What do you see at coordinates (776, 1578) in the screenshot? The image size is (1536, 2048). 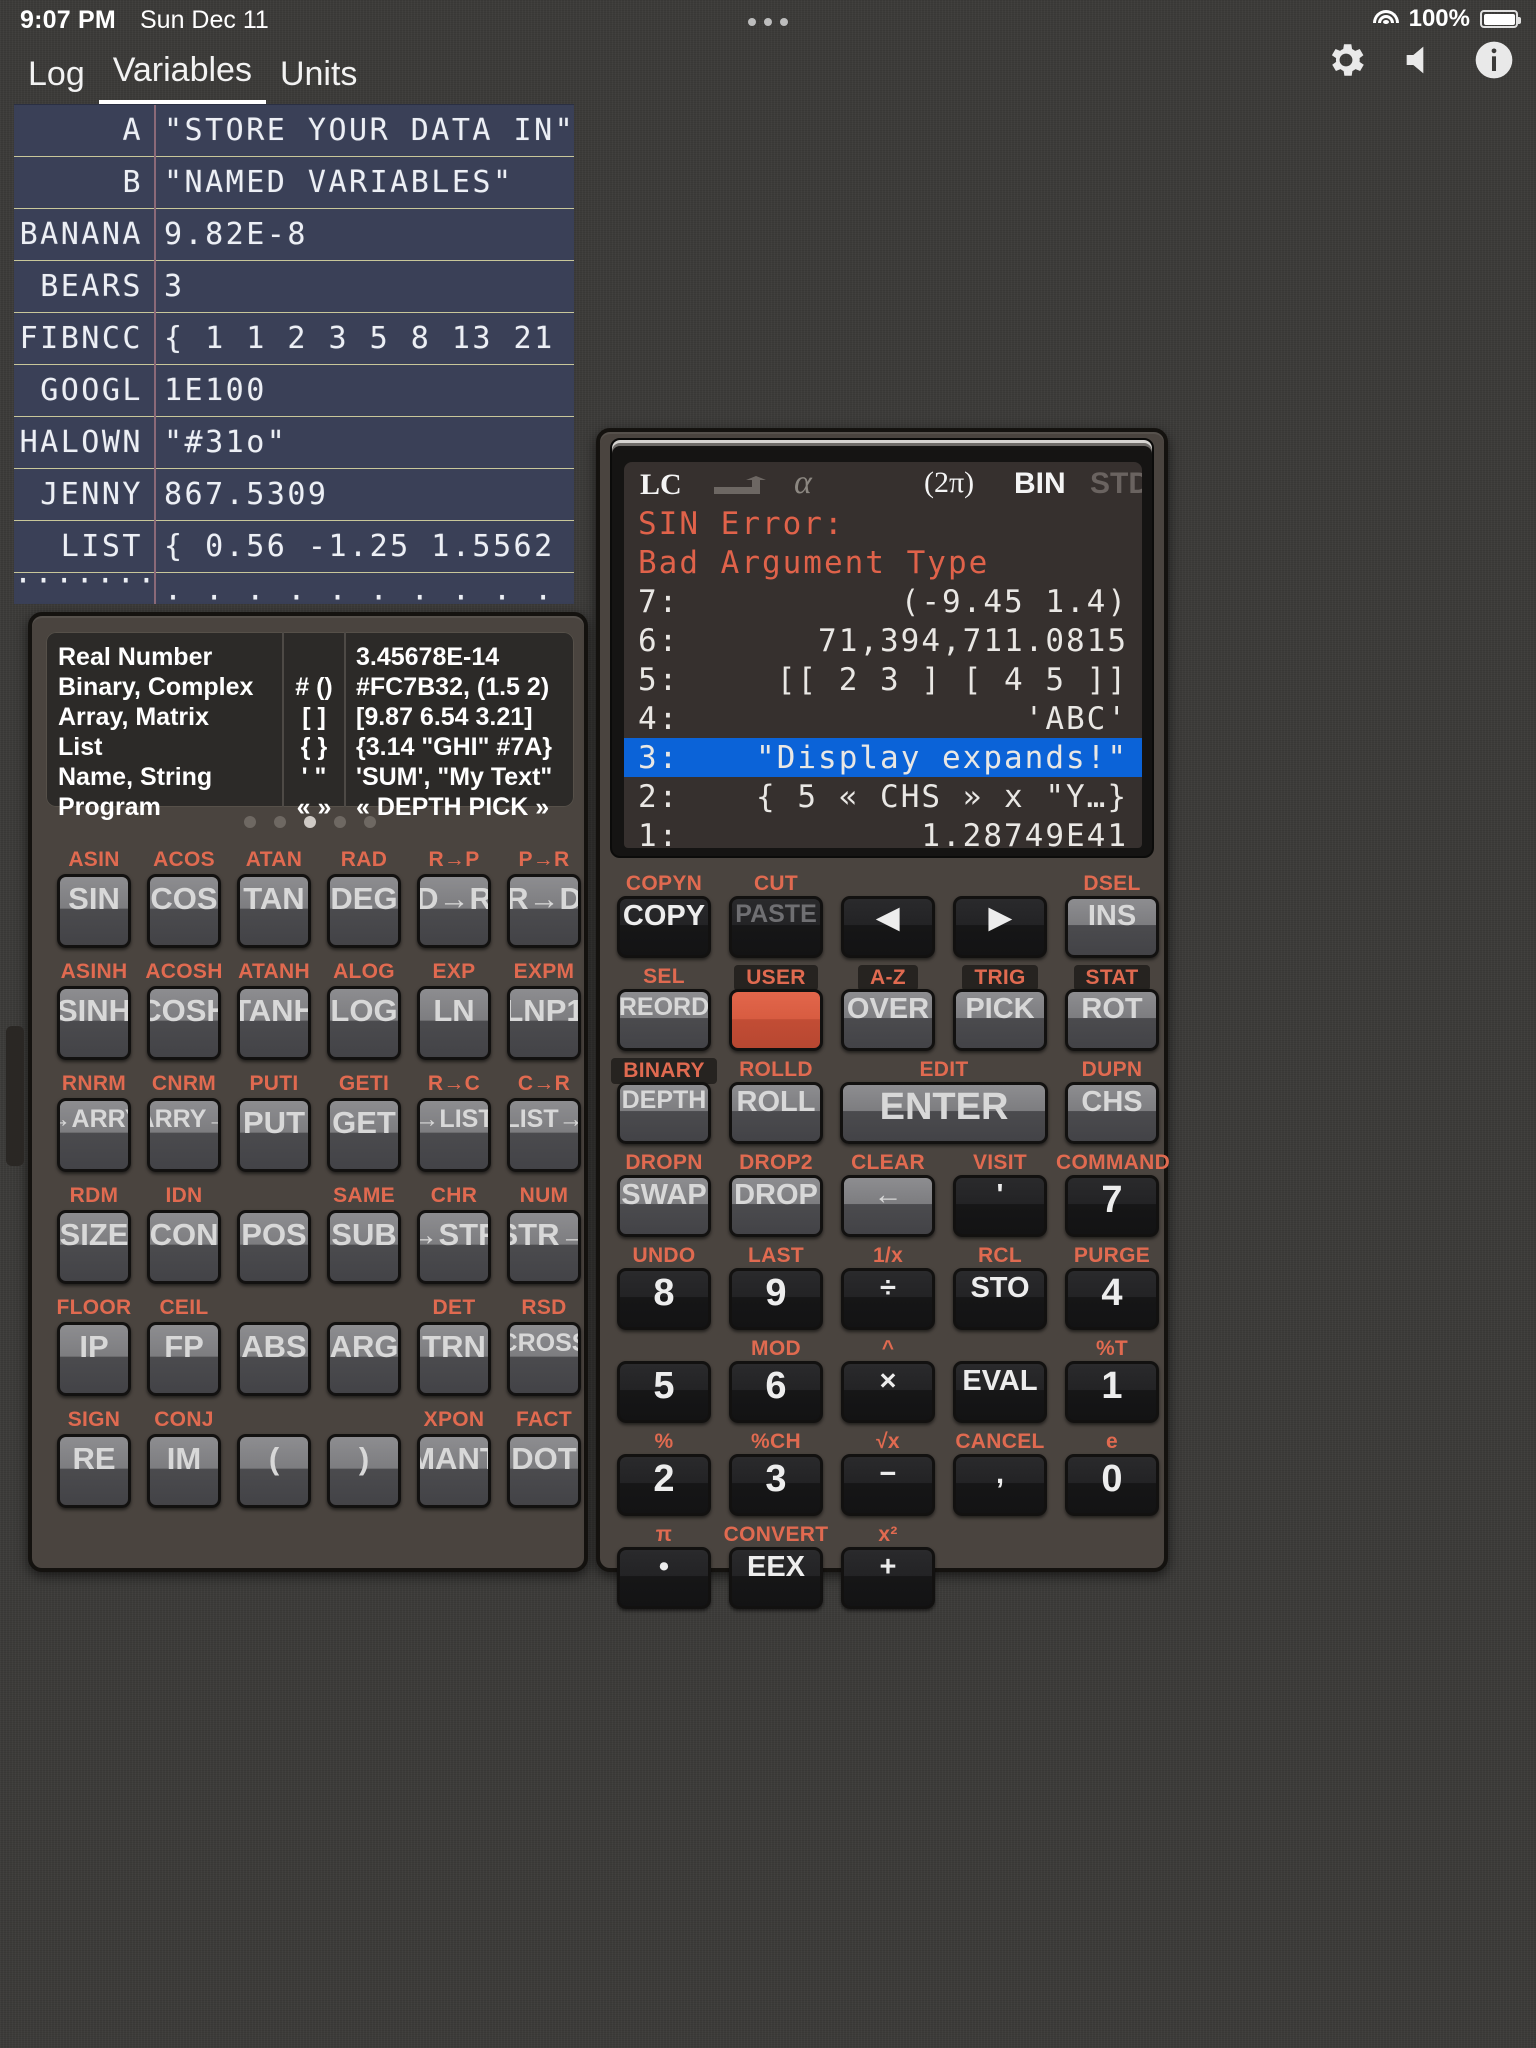 I see `key-eex: EEX` at bounding box center [776, 1578].